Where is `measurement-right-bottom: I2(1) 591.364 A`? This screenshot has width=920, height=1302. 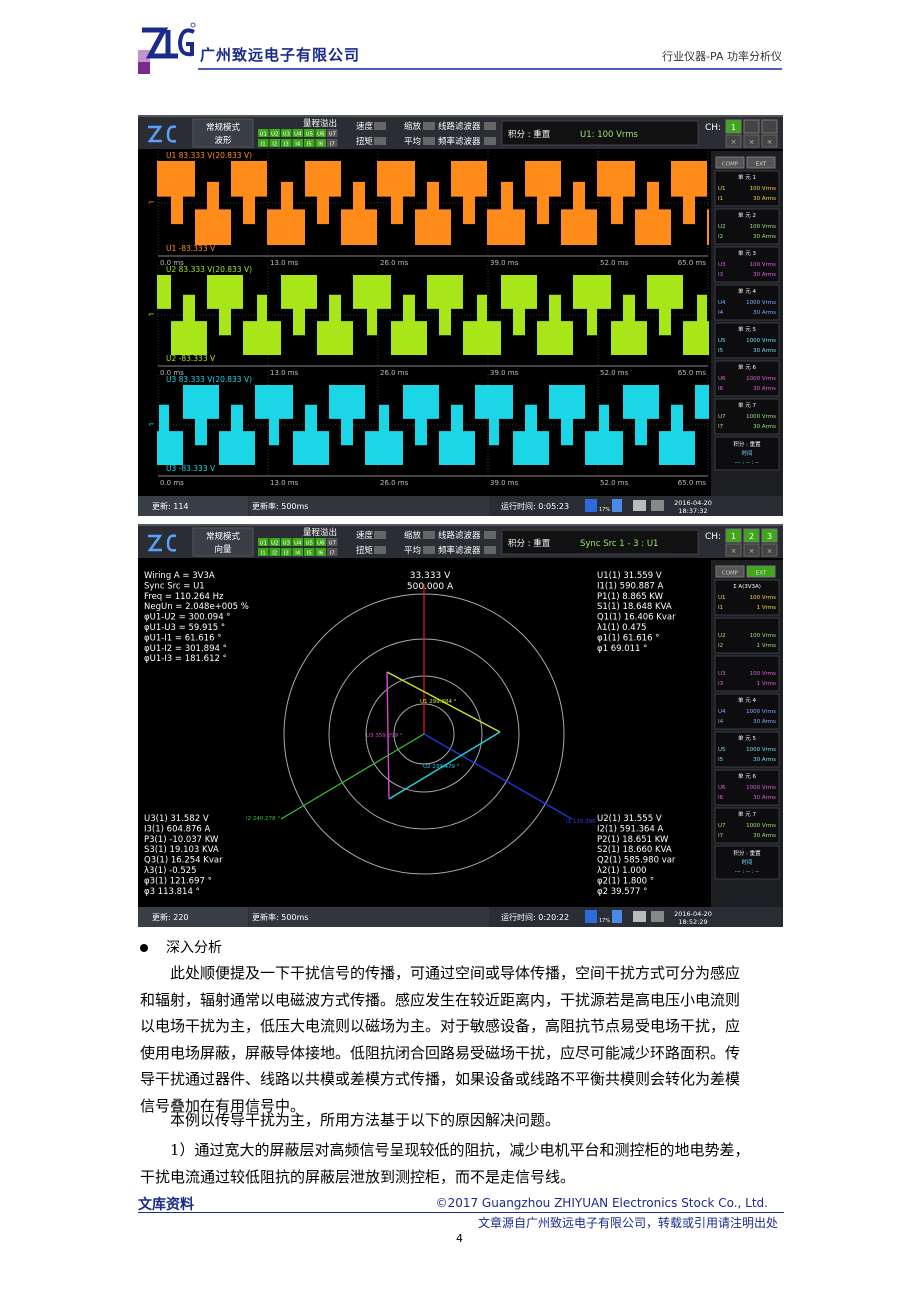 measurement-right-bottom: I2(1) 591.364 A is located at coordinates (630, 829).